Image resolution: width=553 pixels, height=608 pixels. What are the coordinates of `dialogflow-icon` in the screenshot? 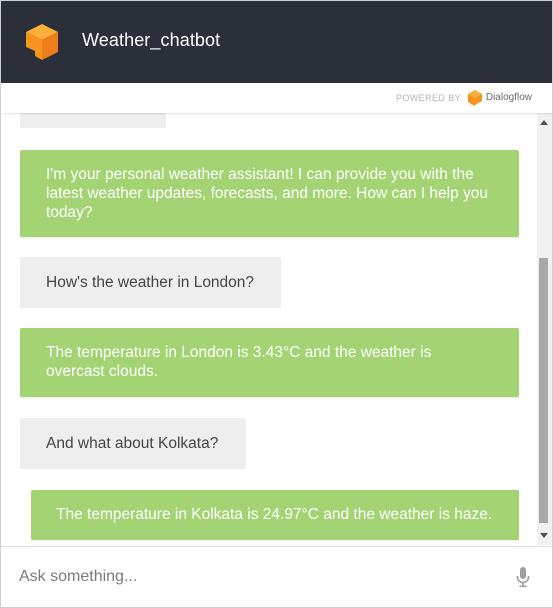 It's located at (475, 98).